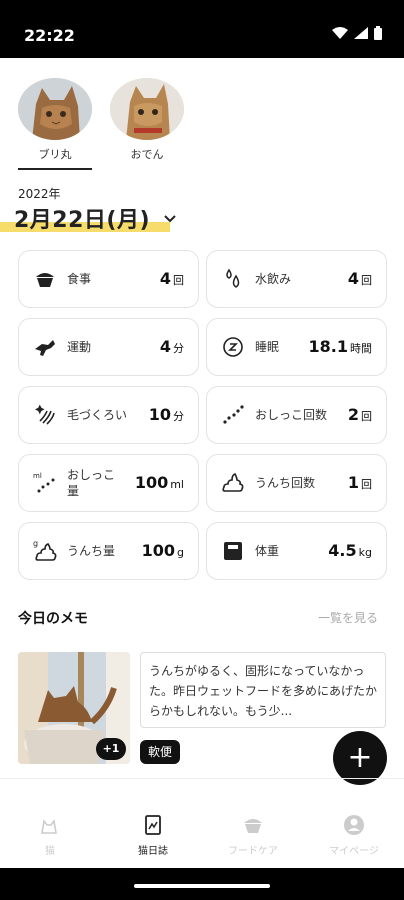 The image size is (404, 900). What do you see at coordinates (45, 414) in the screenshot?
I see `grooming-icon` at bounding box center [45, 414].